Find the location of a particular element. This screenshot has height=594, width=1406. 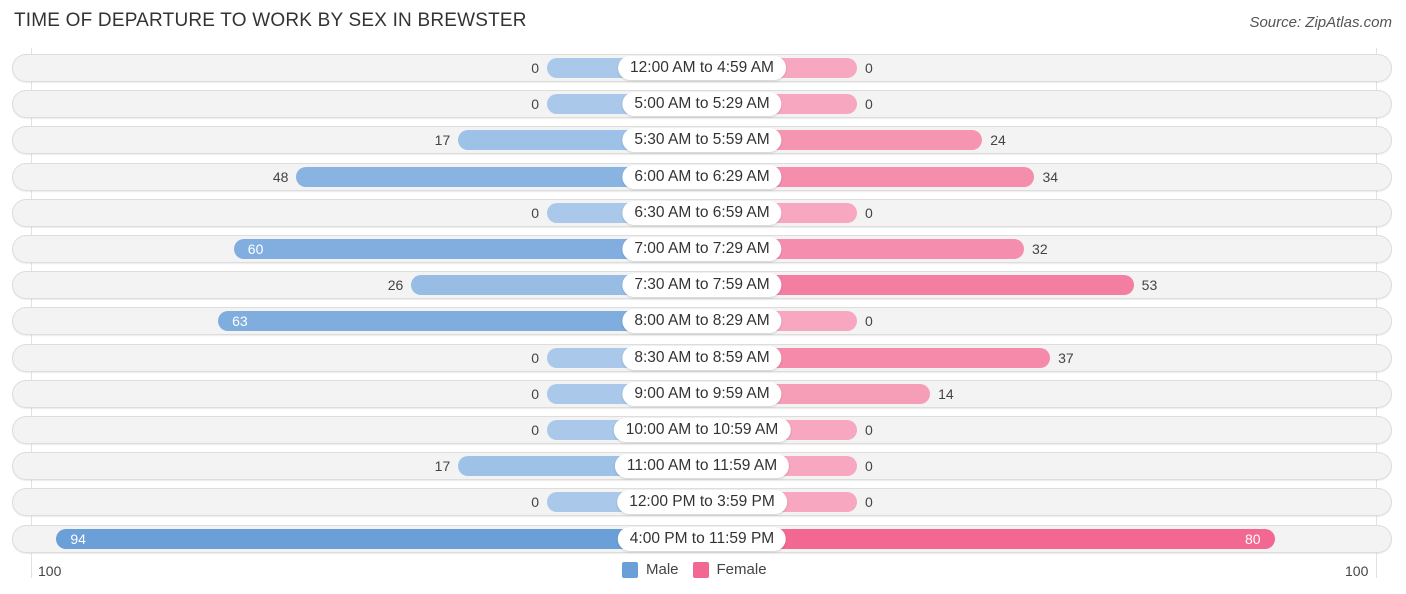

legend-label-male: Male is located at coordinates (662, 569).